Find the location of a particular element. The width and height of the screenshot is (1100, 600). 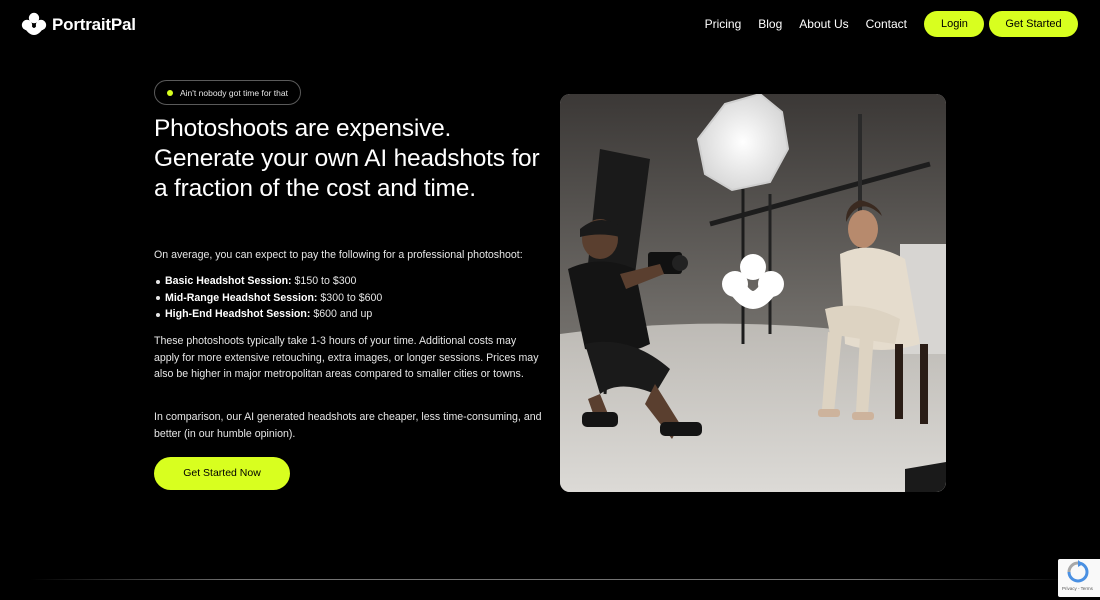

price-tier-value: $600 and up is located at coordinates (343, 314).